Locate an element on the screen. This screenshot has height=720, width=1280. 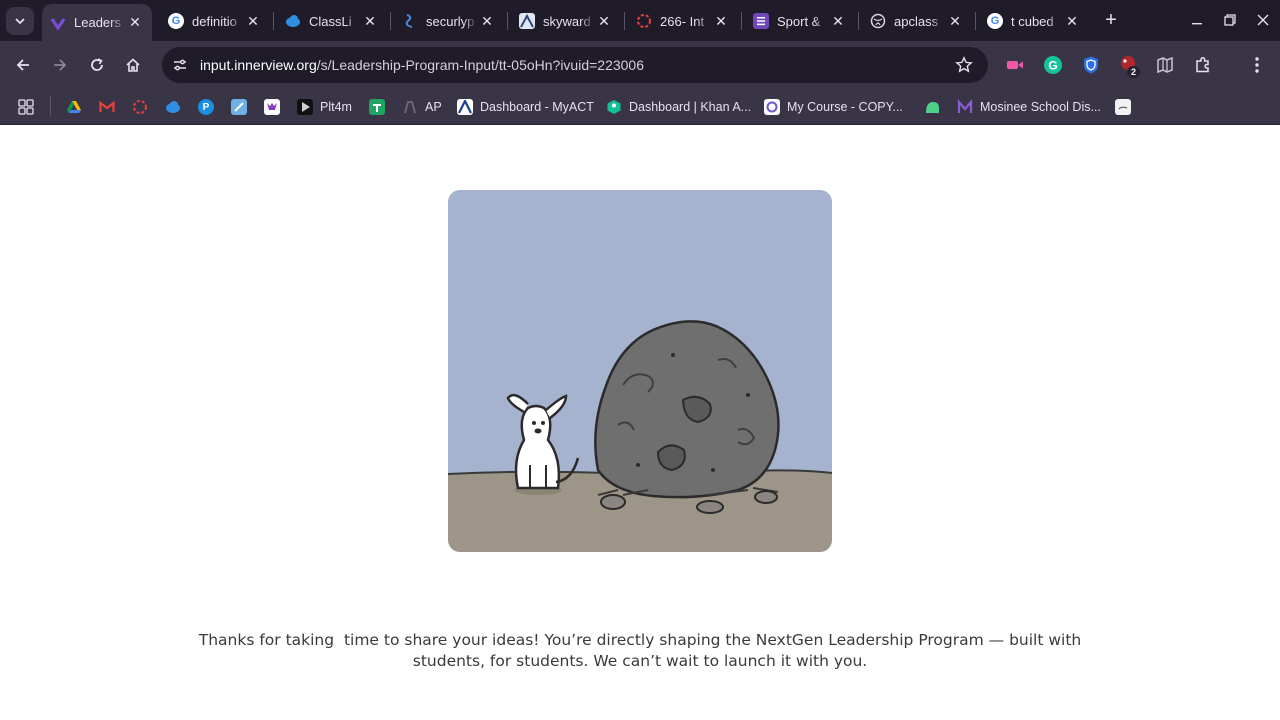
skyward-icon is located at coordinates (527, 21).